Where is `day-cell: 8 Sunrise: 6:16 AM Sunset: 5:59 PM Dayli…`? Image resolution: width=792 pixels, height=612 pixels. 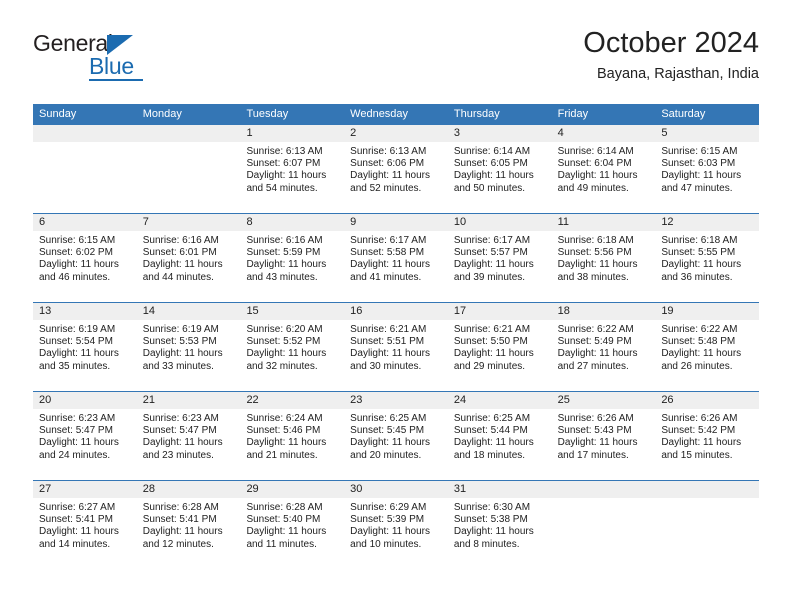 day-cell: 8 Sunrise: 6:16 AM Sunset: 5:59 PM Dayli… is located at coordinates (292, 258).